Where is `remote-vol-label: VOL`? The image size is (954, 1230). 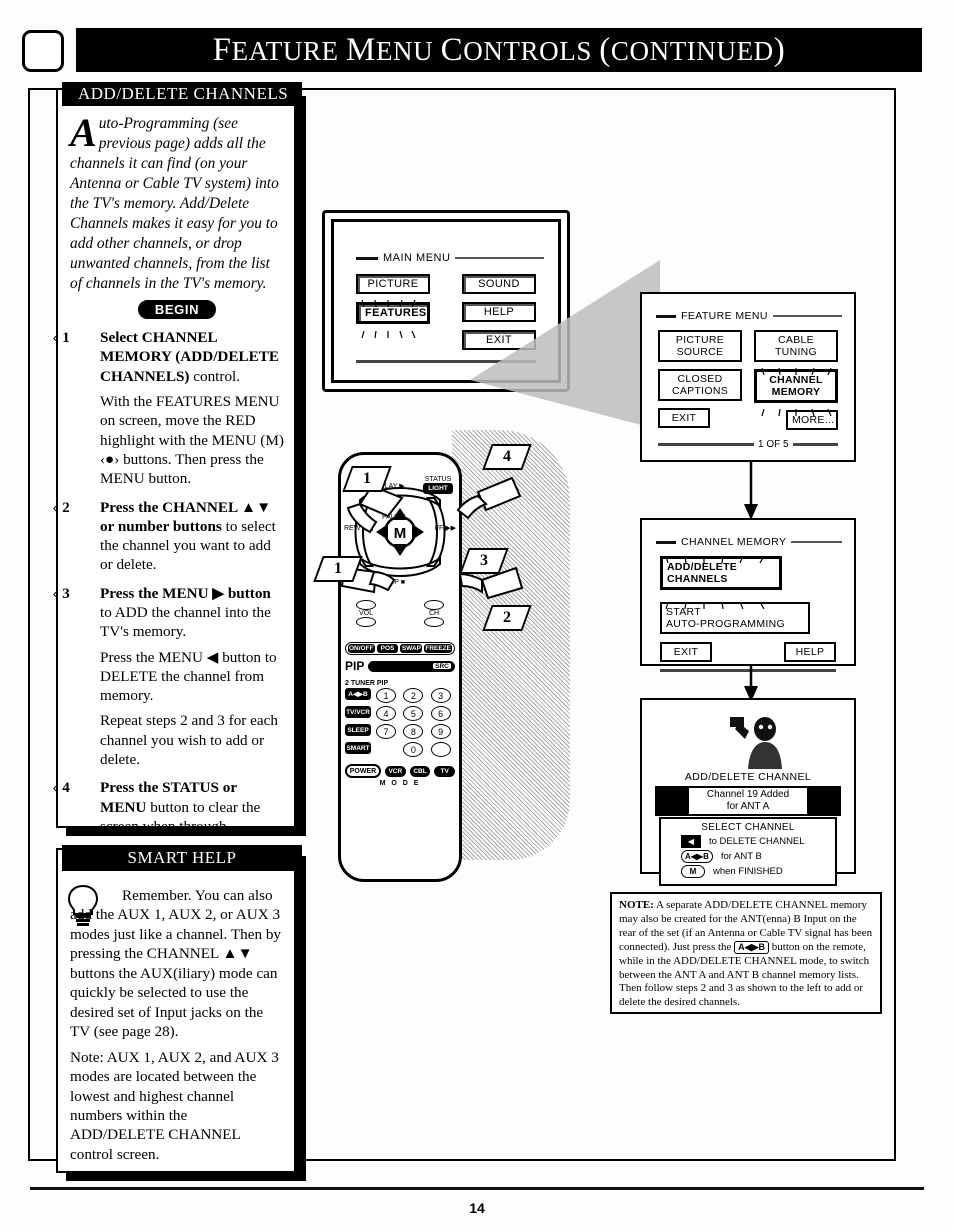
remote-vol-label: VOL is located at coordinates (365, 613).